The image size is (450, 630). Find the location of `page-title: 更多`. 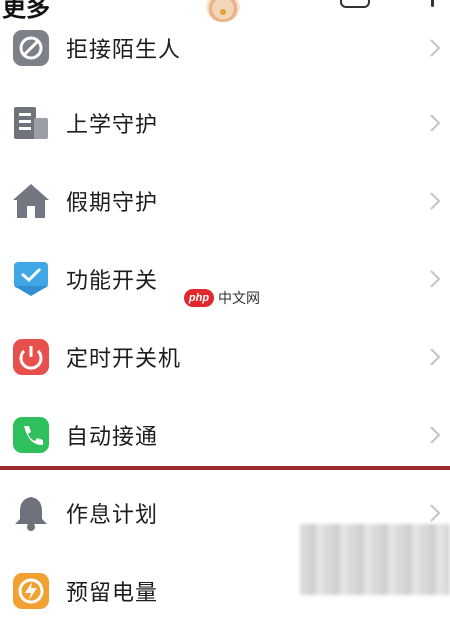

page-title: 更多 is located at coordinates (26, 11).